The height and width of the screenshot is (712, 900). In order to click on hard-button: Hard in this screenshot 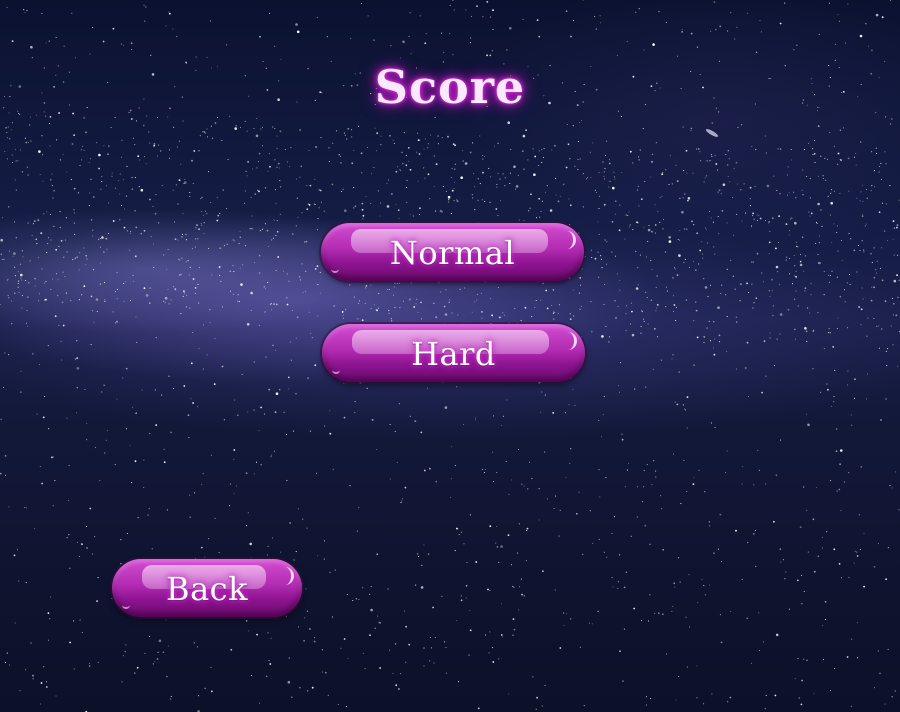, I will do `click(453, 353)`.